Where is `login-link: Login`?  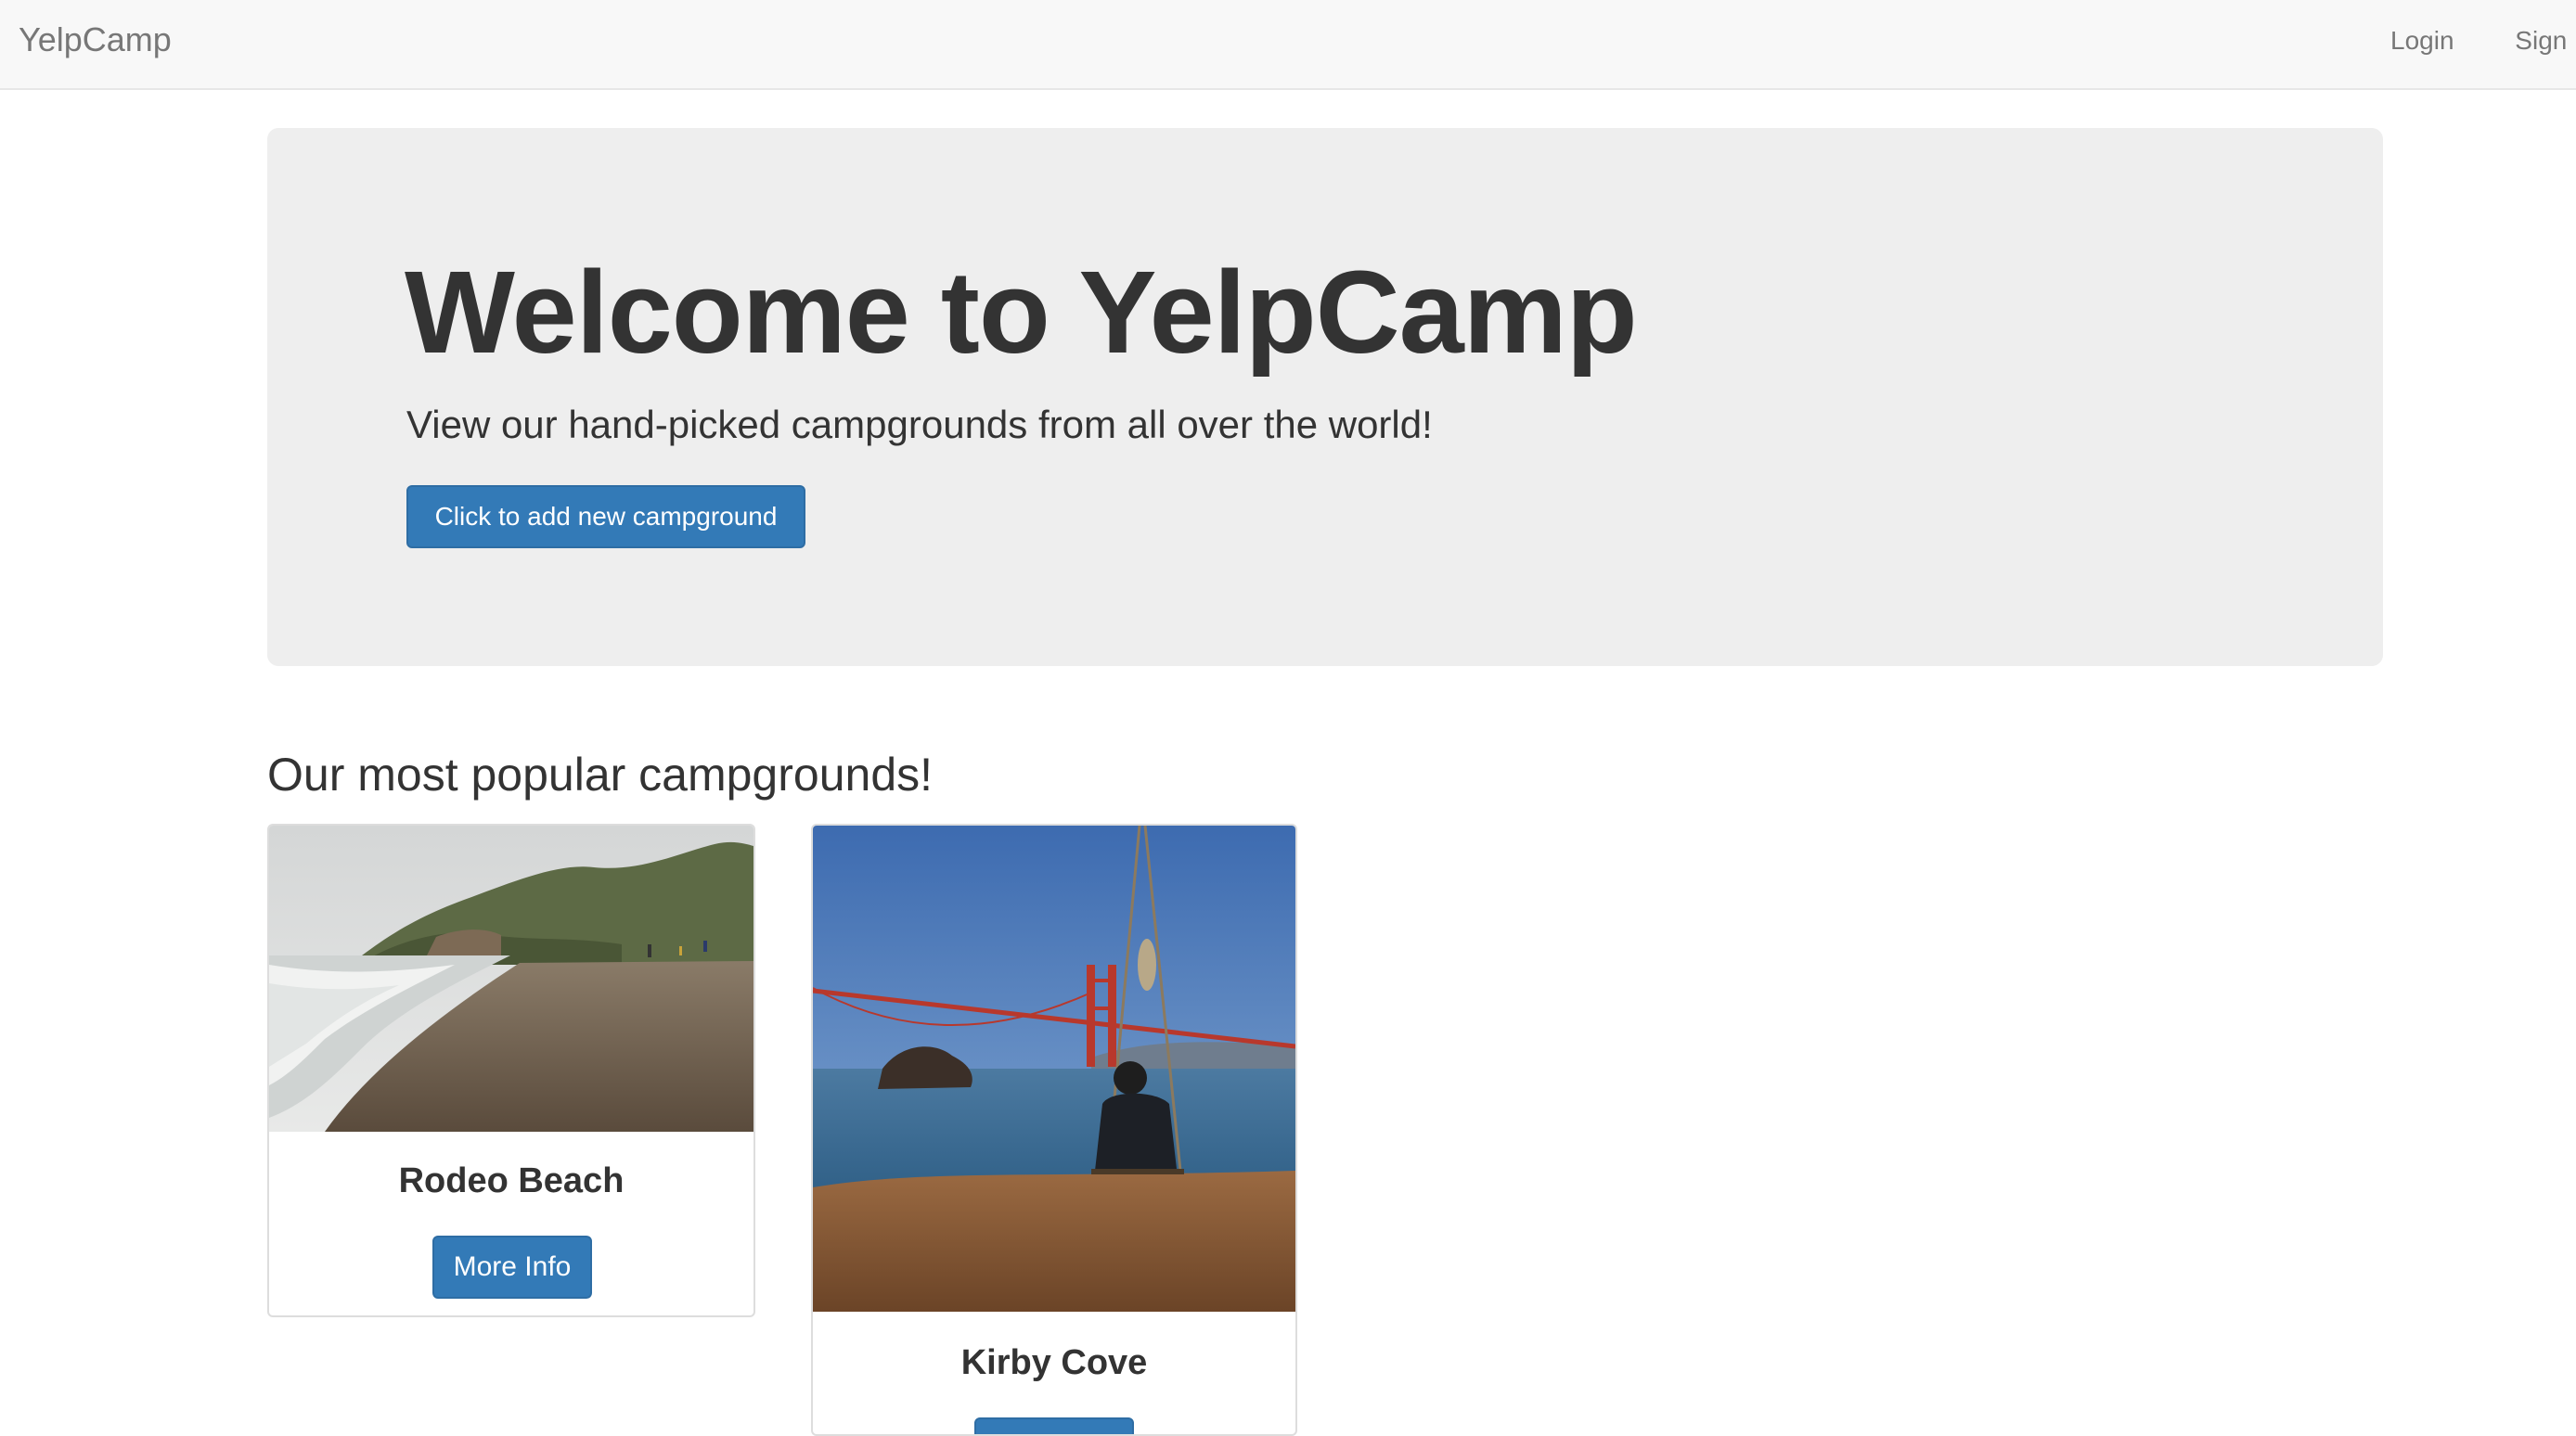 login-link: Login is located at coordinates (2422, 40).